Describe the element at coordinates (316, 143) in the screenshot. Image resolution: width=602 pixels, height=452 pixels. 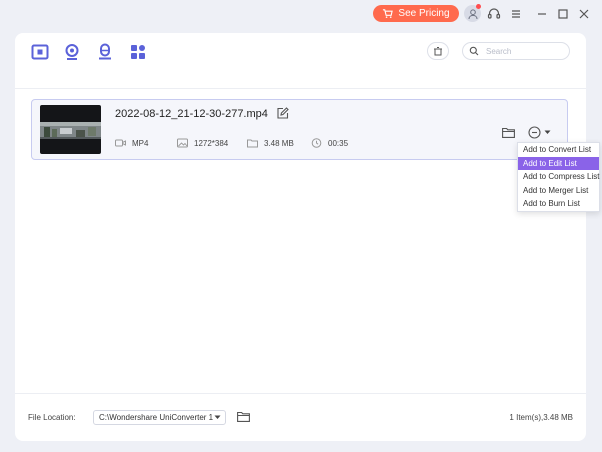
I see `clock-icon` at that location.